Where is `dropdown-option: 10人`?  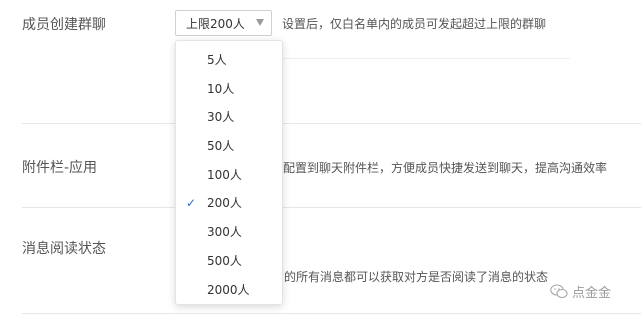
dropdown-option: 10人 is located at coordinates (229, 89).